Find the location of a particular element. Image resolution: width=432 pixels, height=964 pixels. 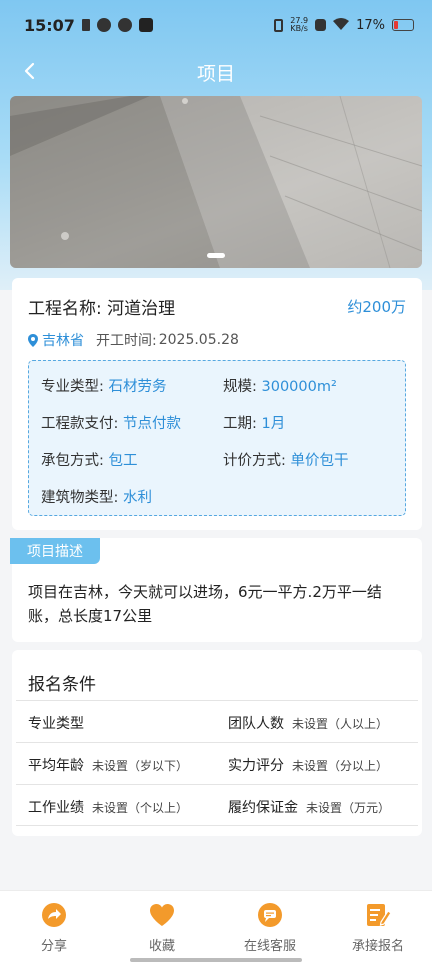

nav-bar: 项目 is located at coordinates (216, 72).